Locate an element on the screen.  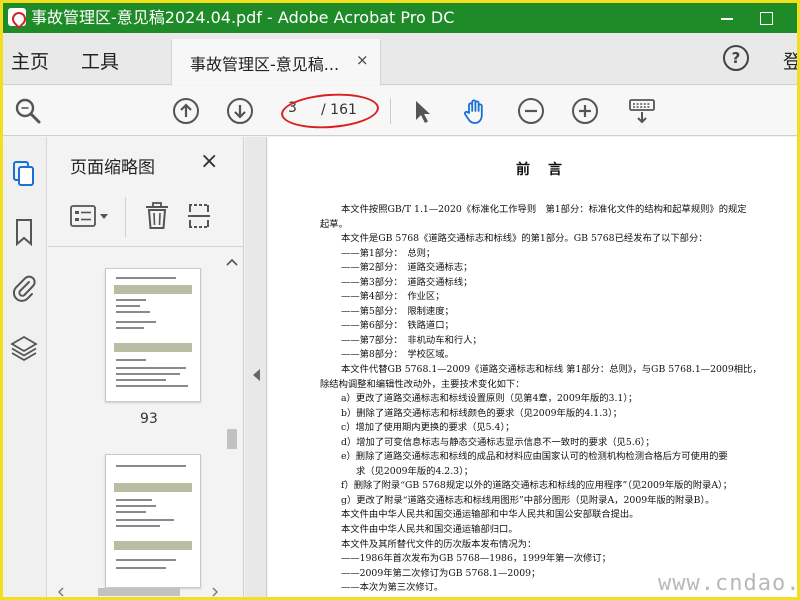
trash-icon is located at coordinates (157, 216).